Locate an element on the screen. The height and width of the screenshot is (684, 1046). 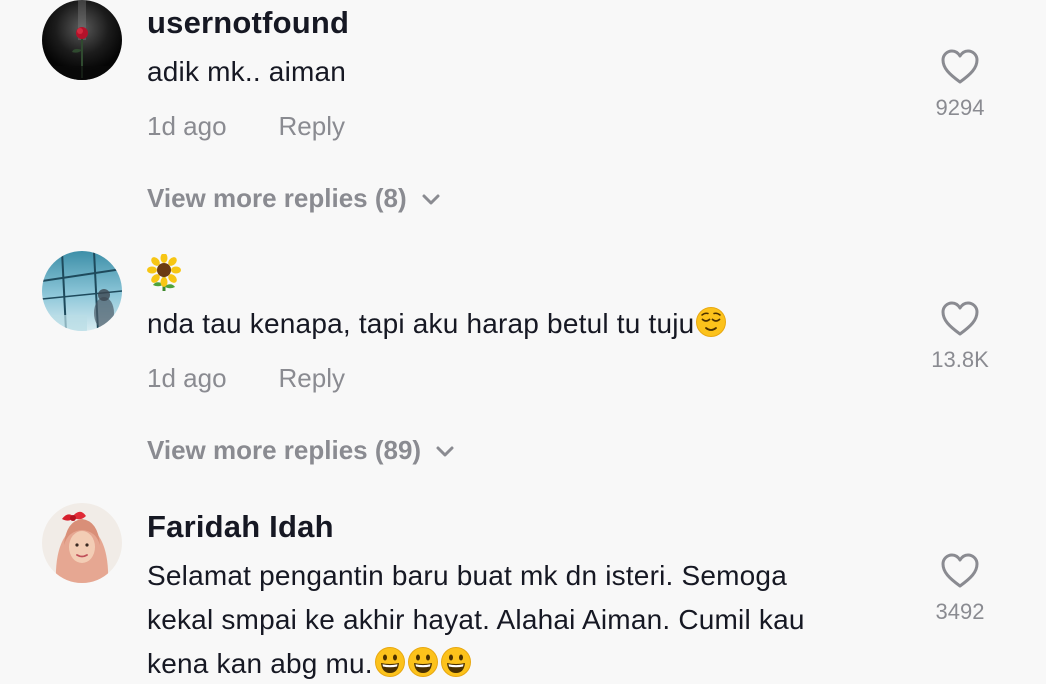
like-control: 3492 is located at coordinates (960, 589).